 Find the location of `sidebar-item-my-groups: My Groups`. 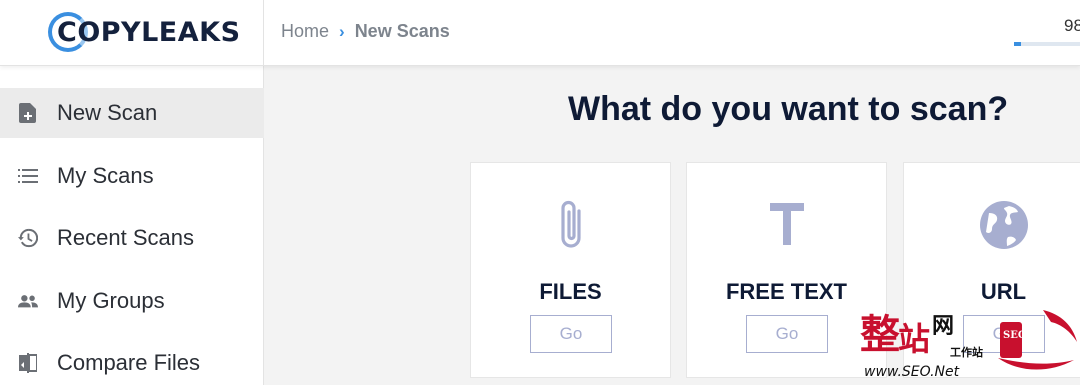

sidebar-item-my-groups: My Groups is located at coordinates (132, 301).